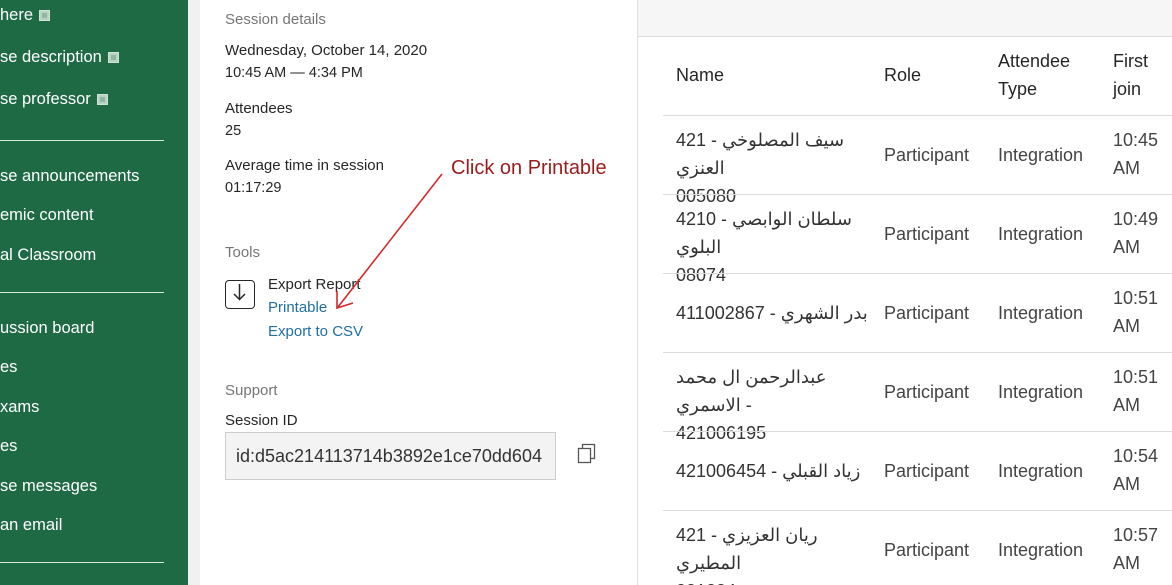 This screenshot has height=585, width=1172. I want to click on session-date: Wednesday, October 14, 2020, so click(326, 50).